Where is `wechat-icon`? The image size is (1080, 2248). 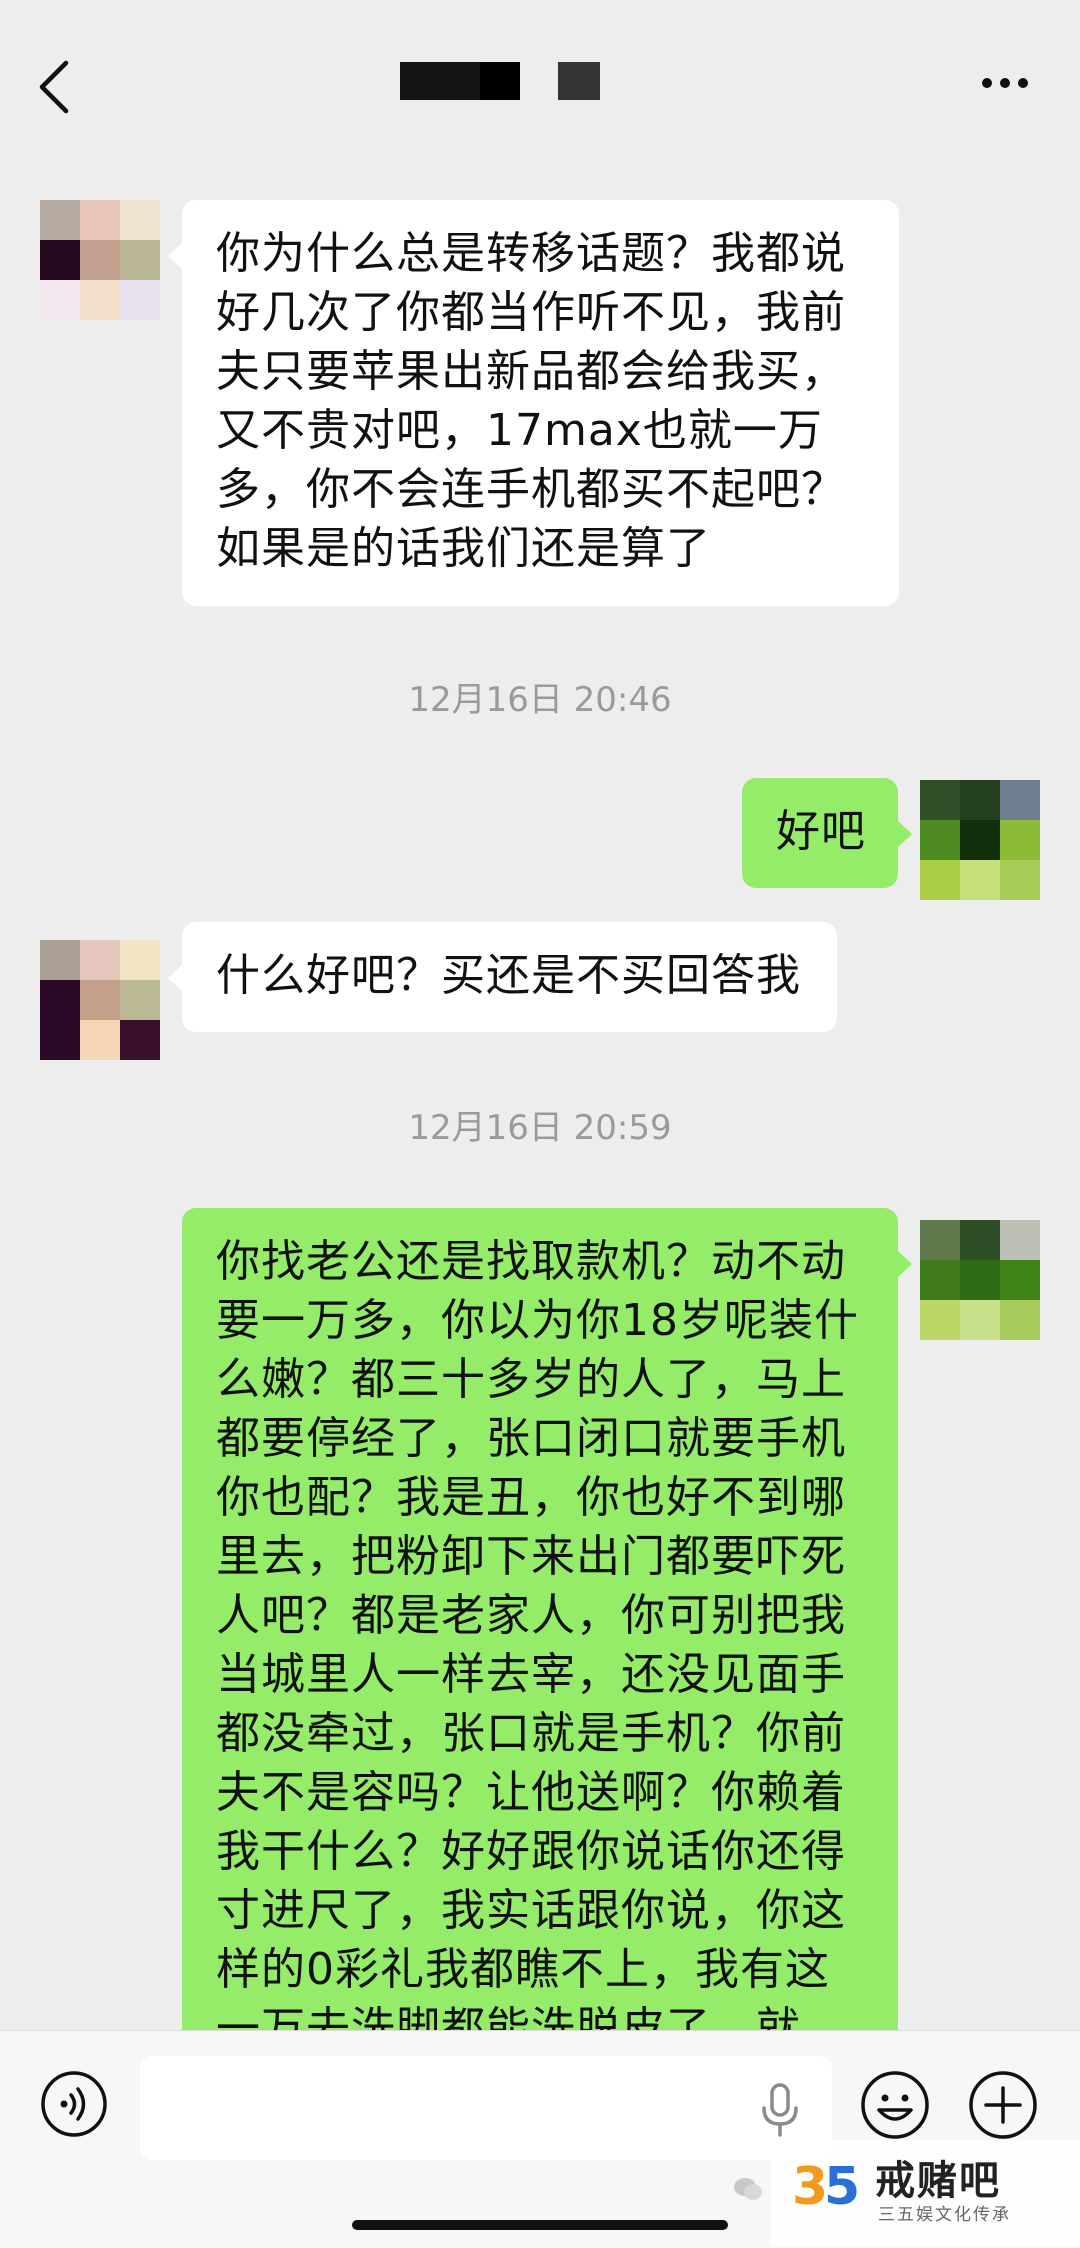 wechat-icon is located at coordinates (748, 2189).